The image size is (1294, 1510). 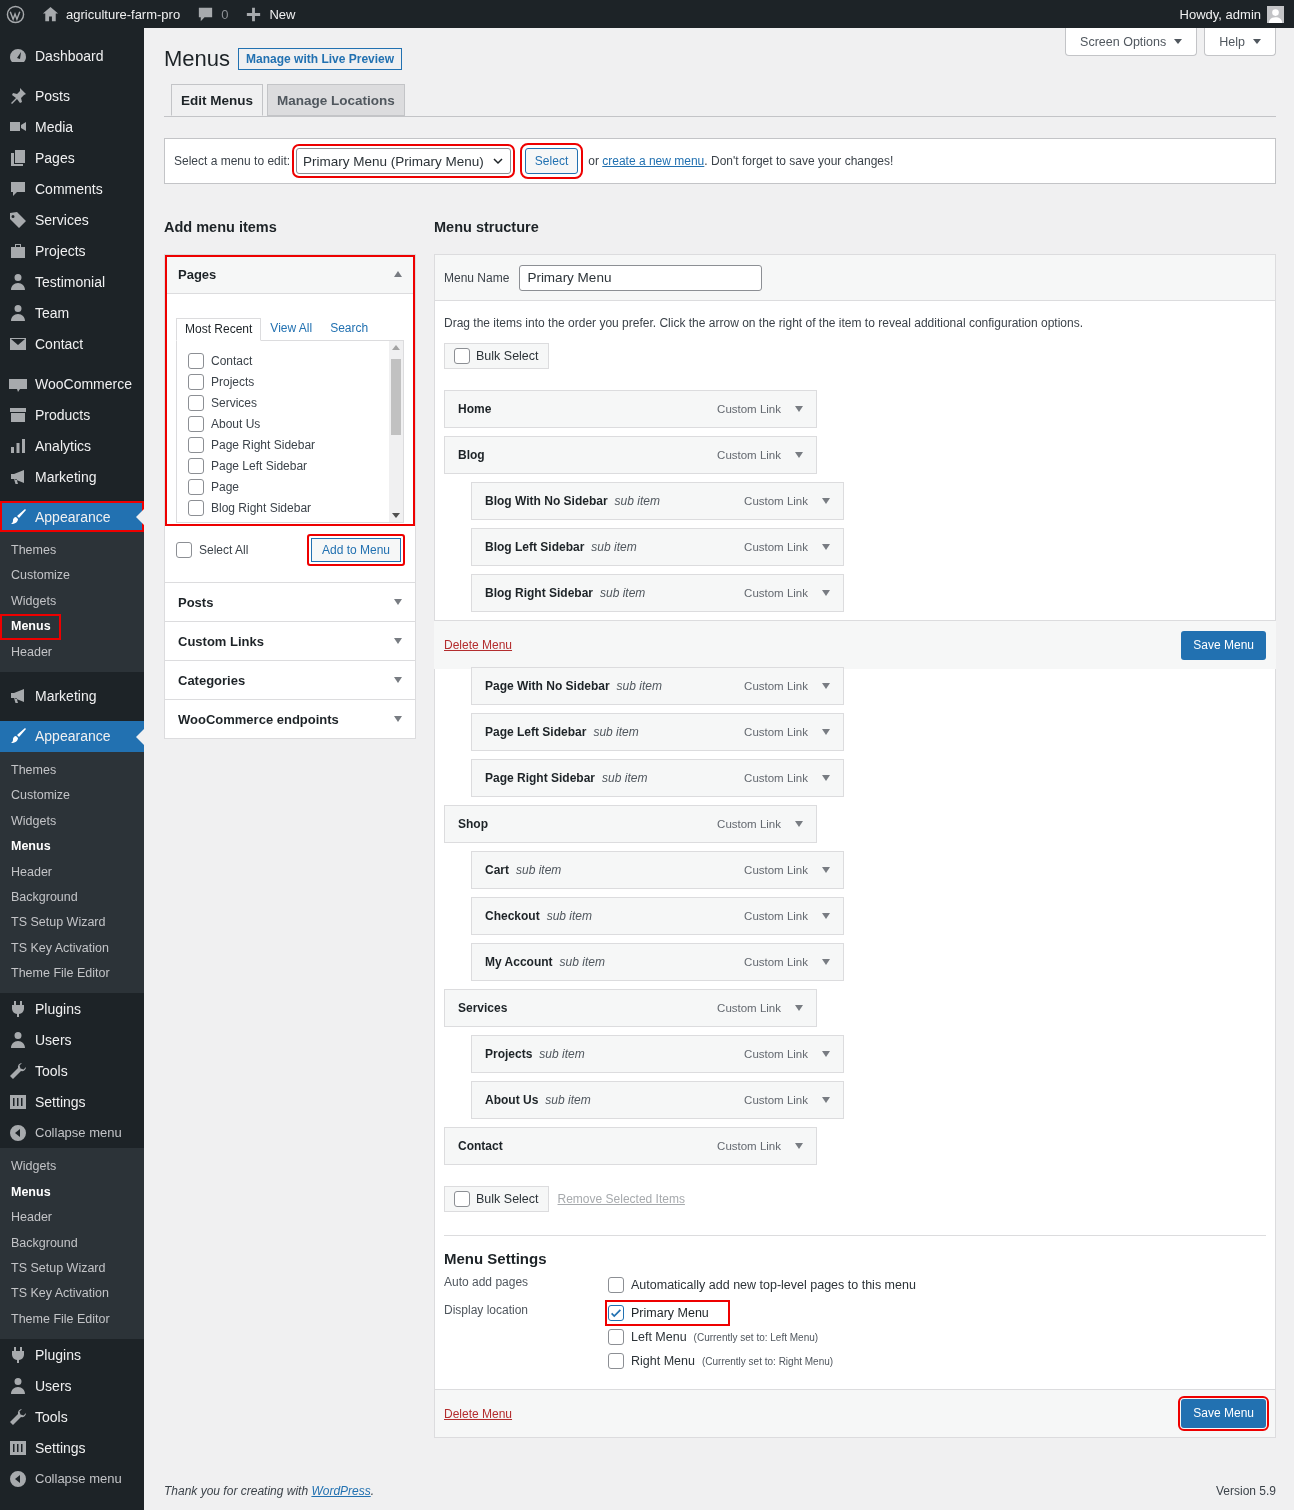 I want to click on menu-item: Projects, so click(x=72, y=250).